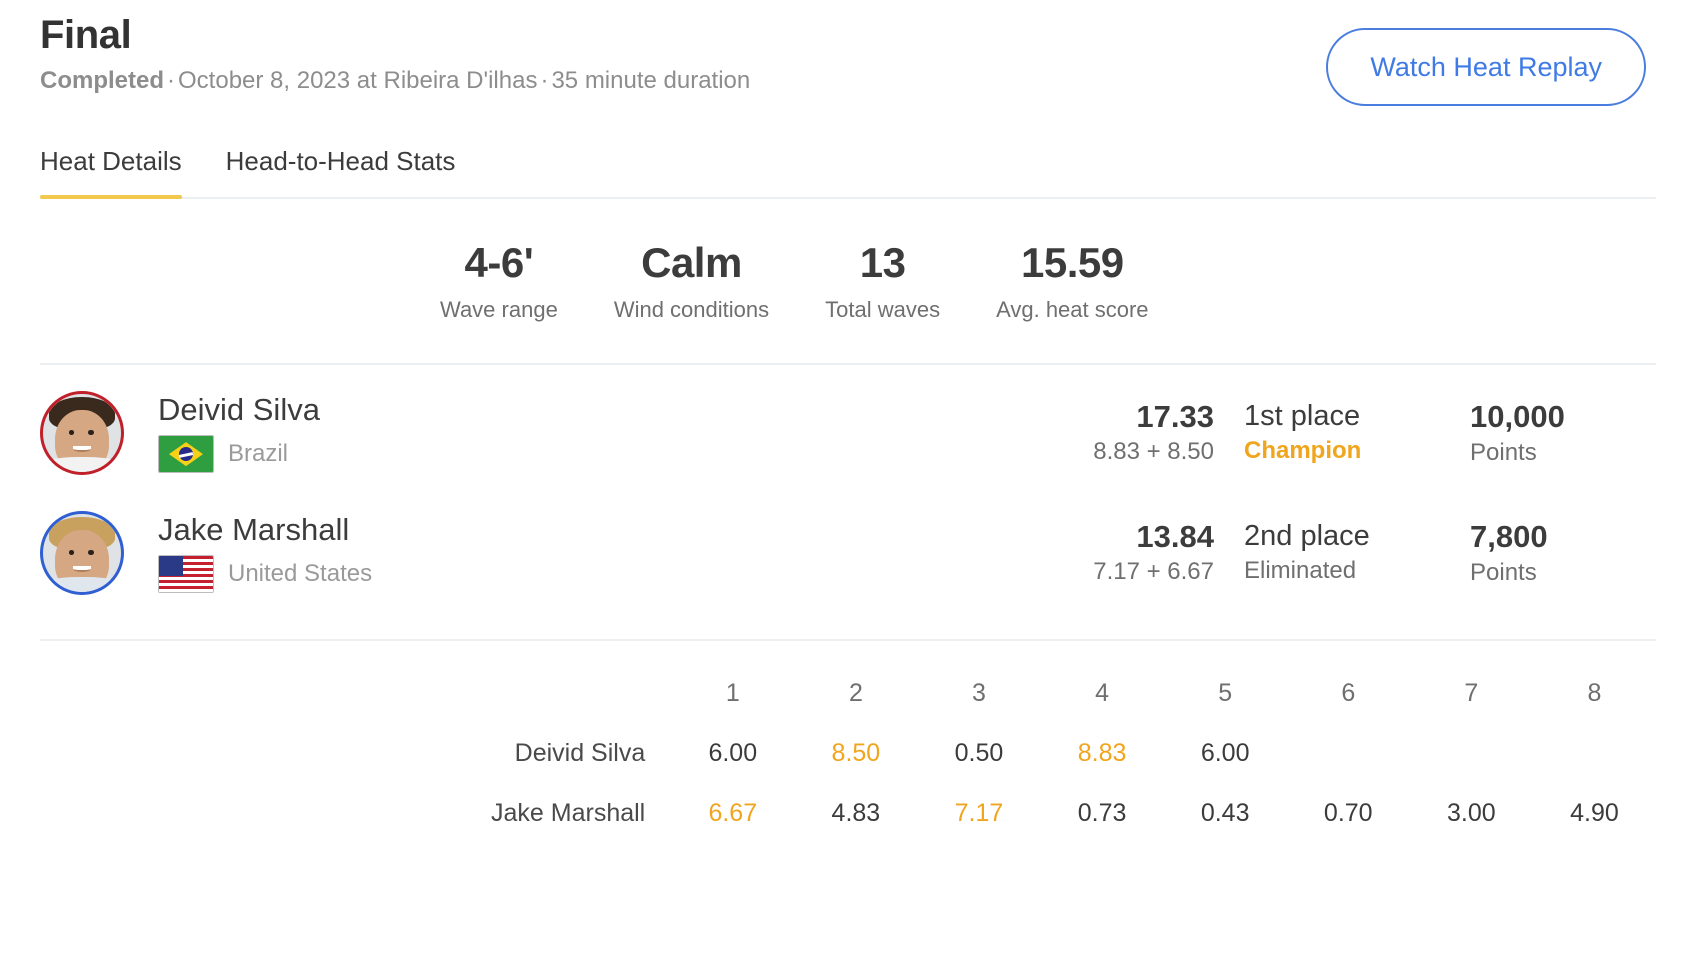 The image size is (1696, 978). What do you see at coordinates (102, 81) in the screenshot?
I see `heat-status: Completed` at bounding box center [102, 81].